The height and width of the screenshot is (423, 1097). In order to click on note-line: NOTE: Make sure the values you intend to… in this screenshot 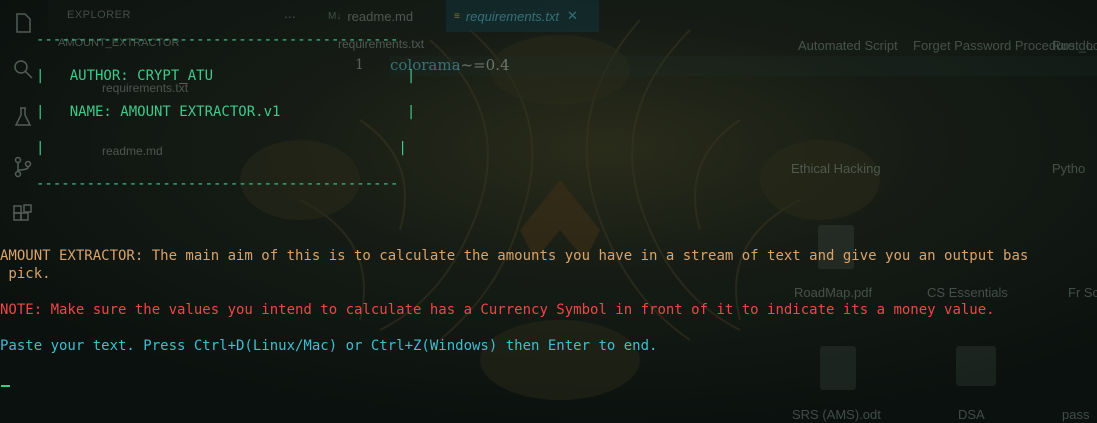, I will do `click(497, 310)`.